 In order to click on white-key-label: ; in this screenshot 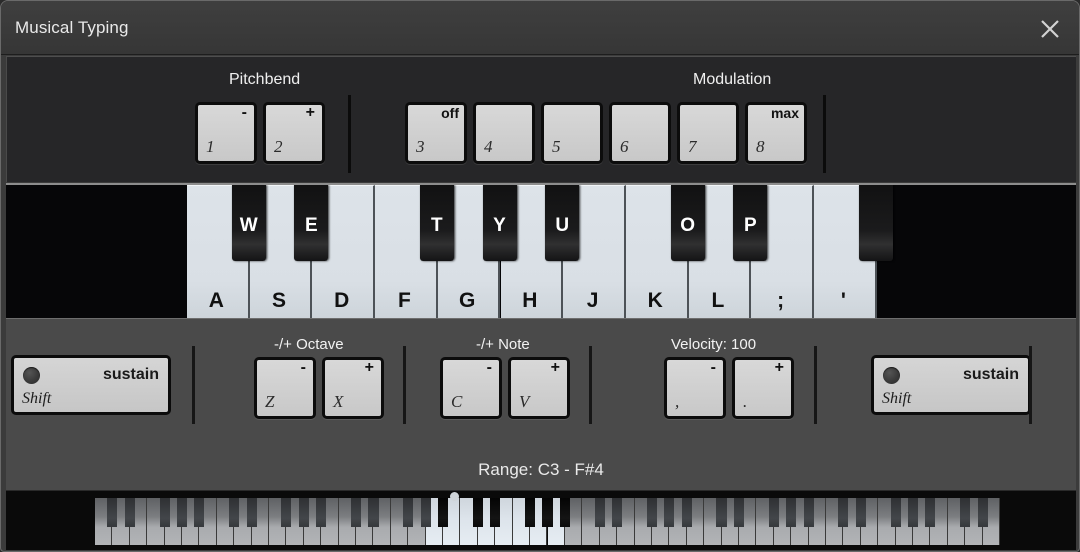, I will do `click(781, 300)`.